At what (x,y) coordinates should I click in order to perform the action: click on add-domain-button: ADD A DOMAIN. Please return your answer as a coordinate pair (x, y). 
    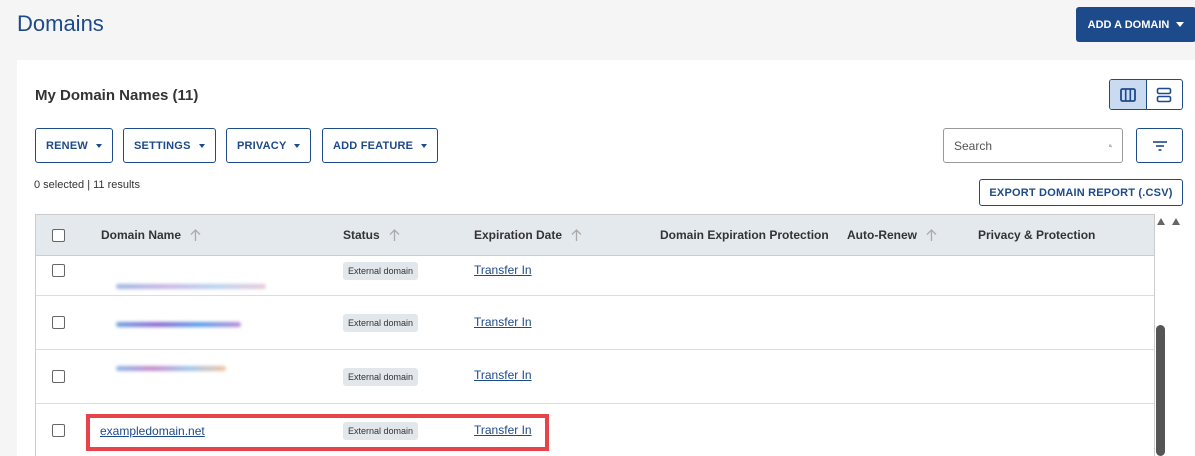
    Looking at the image, I should click on (1135, 24).